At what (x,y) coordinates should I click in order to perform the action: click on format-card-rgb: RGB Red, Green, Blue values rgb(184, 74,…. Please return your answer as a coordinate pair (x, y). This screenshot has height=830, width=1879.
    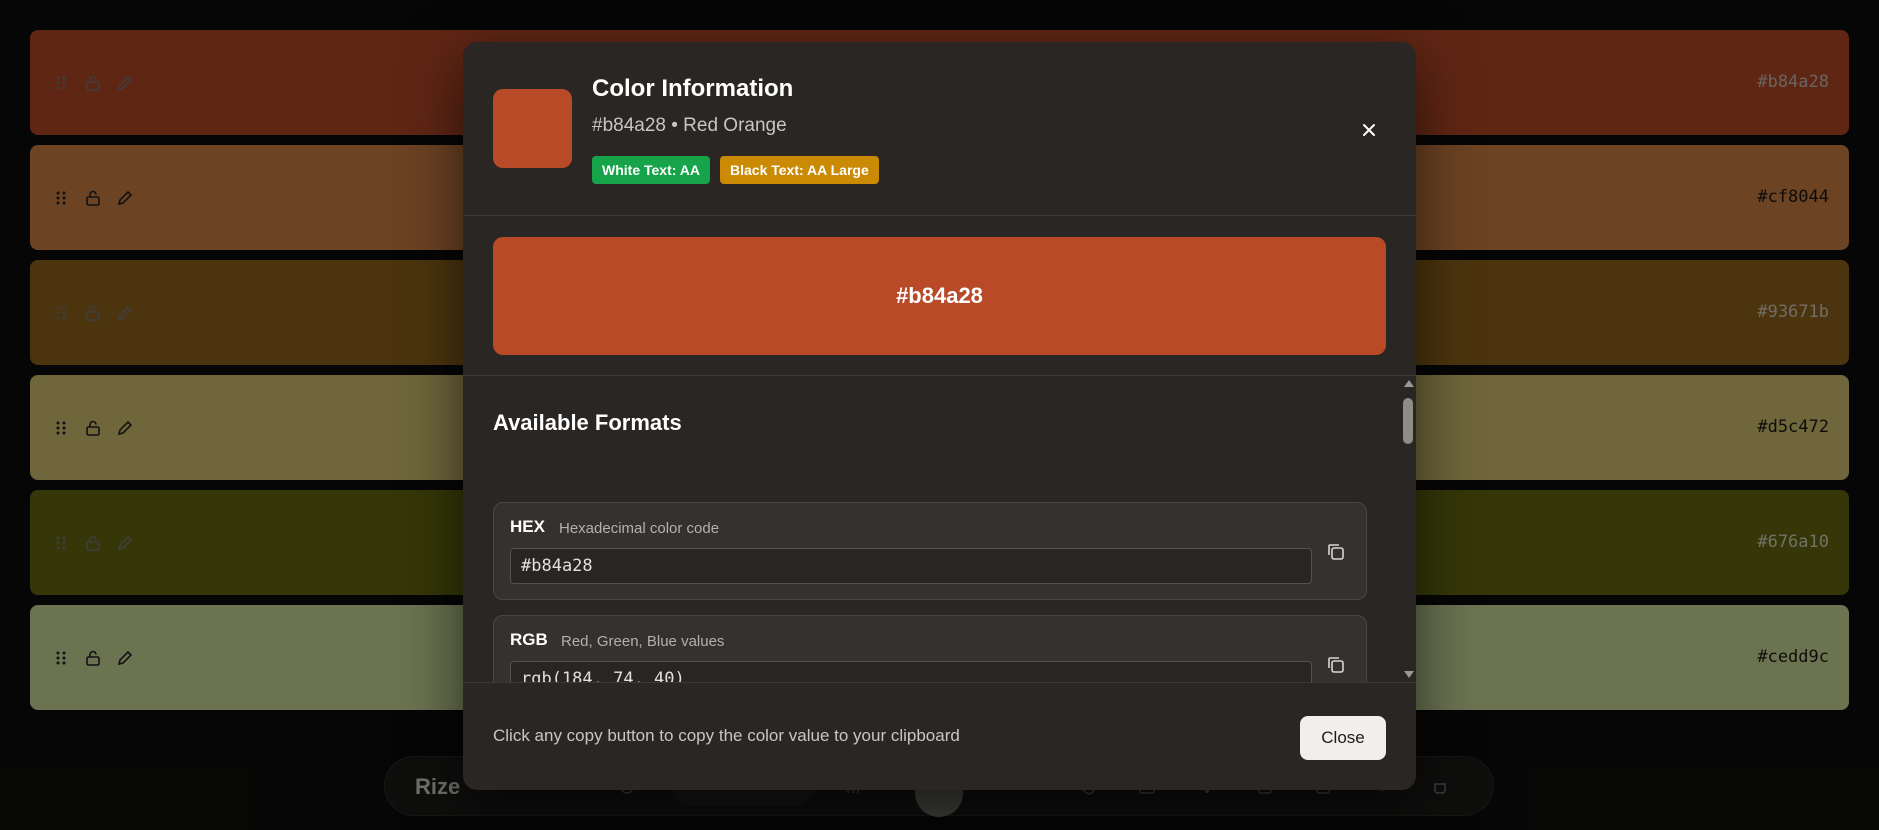
    Looking at the image, I should click on (930, 648).